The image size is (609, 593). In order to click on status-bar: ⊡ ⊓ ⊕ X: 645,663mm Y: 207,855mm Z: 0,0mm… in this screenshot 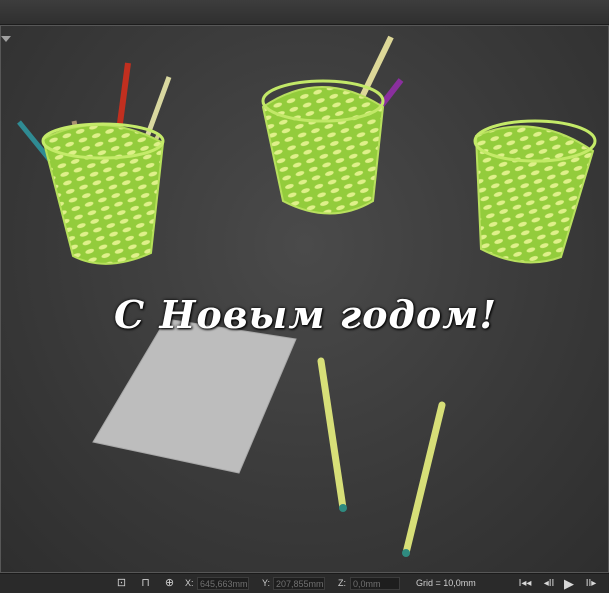, I will do `click(304, 583)`.